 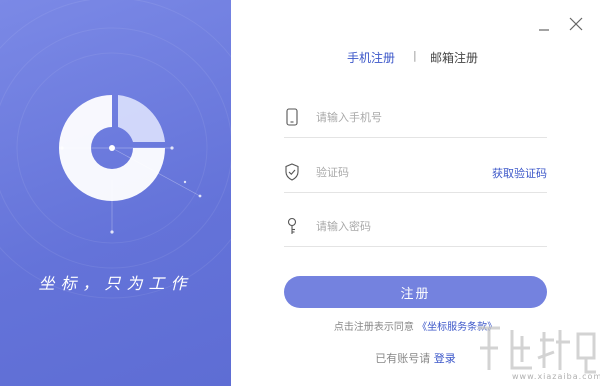 What do you see at coordinates (415, 325) in the screenshot?
I see `agreement-text: 点击注册表示同意 《坐标服务条款》` at bounding box center [415, 325].